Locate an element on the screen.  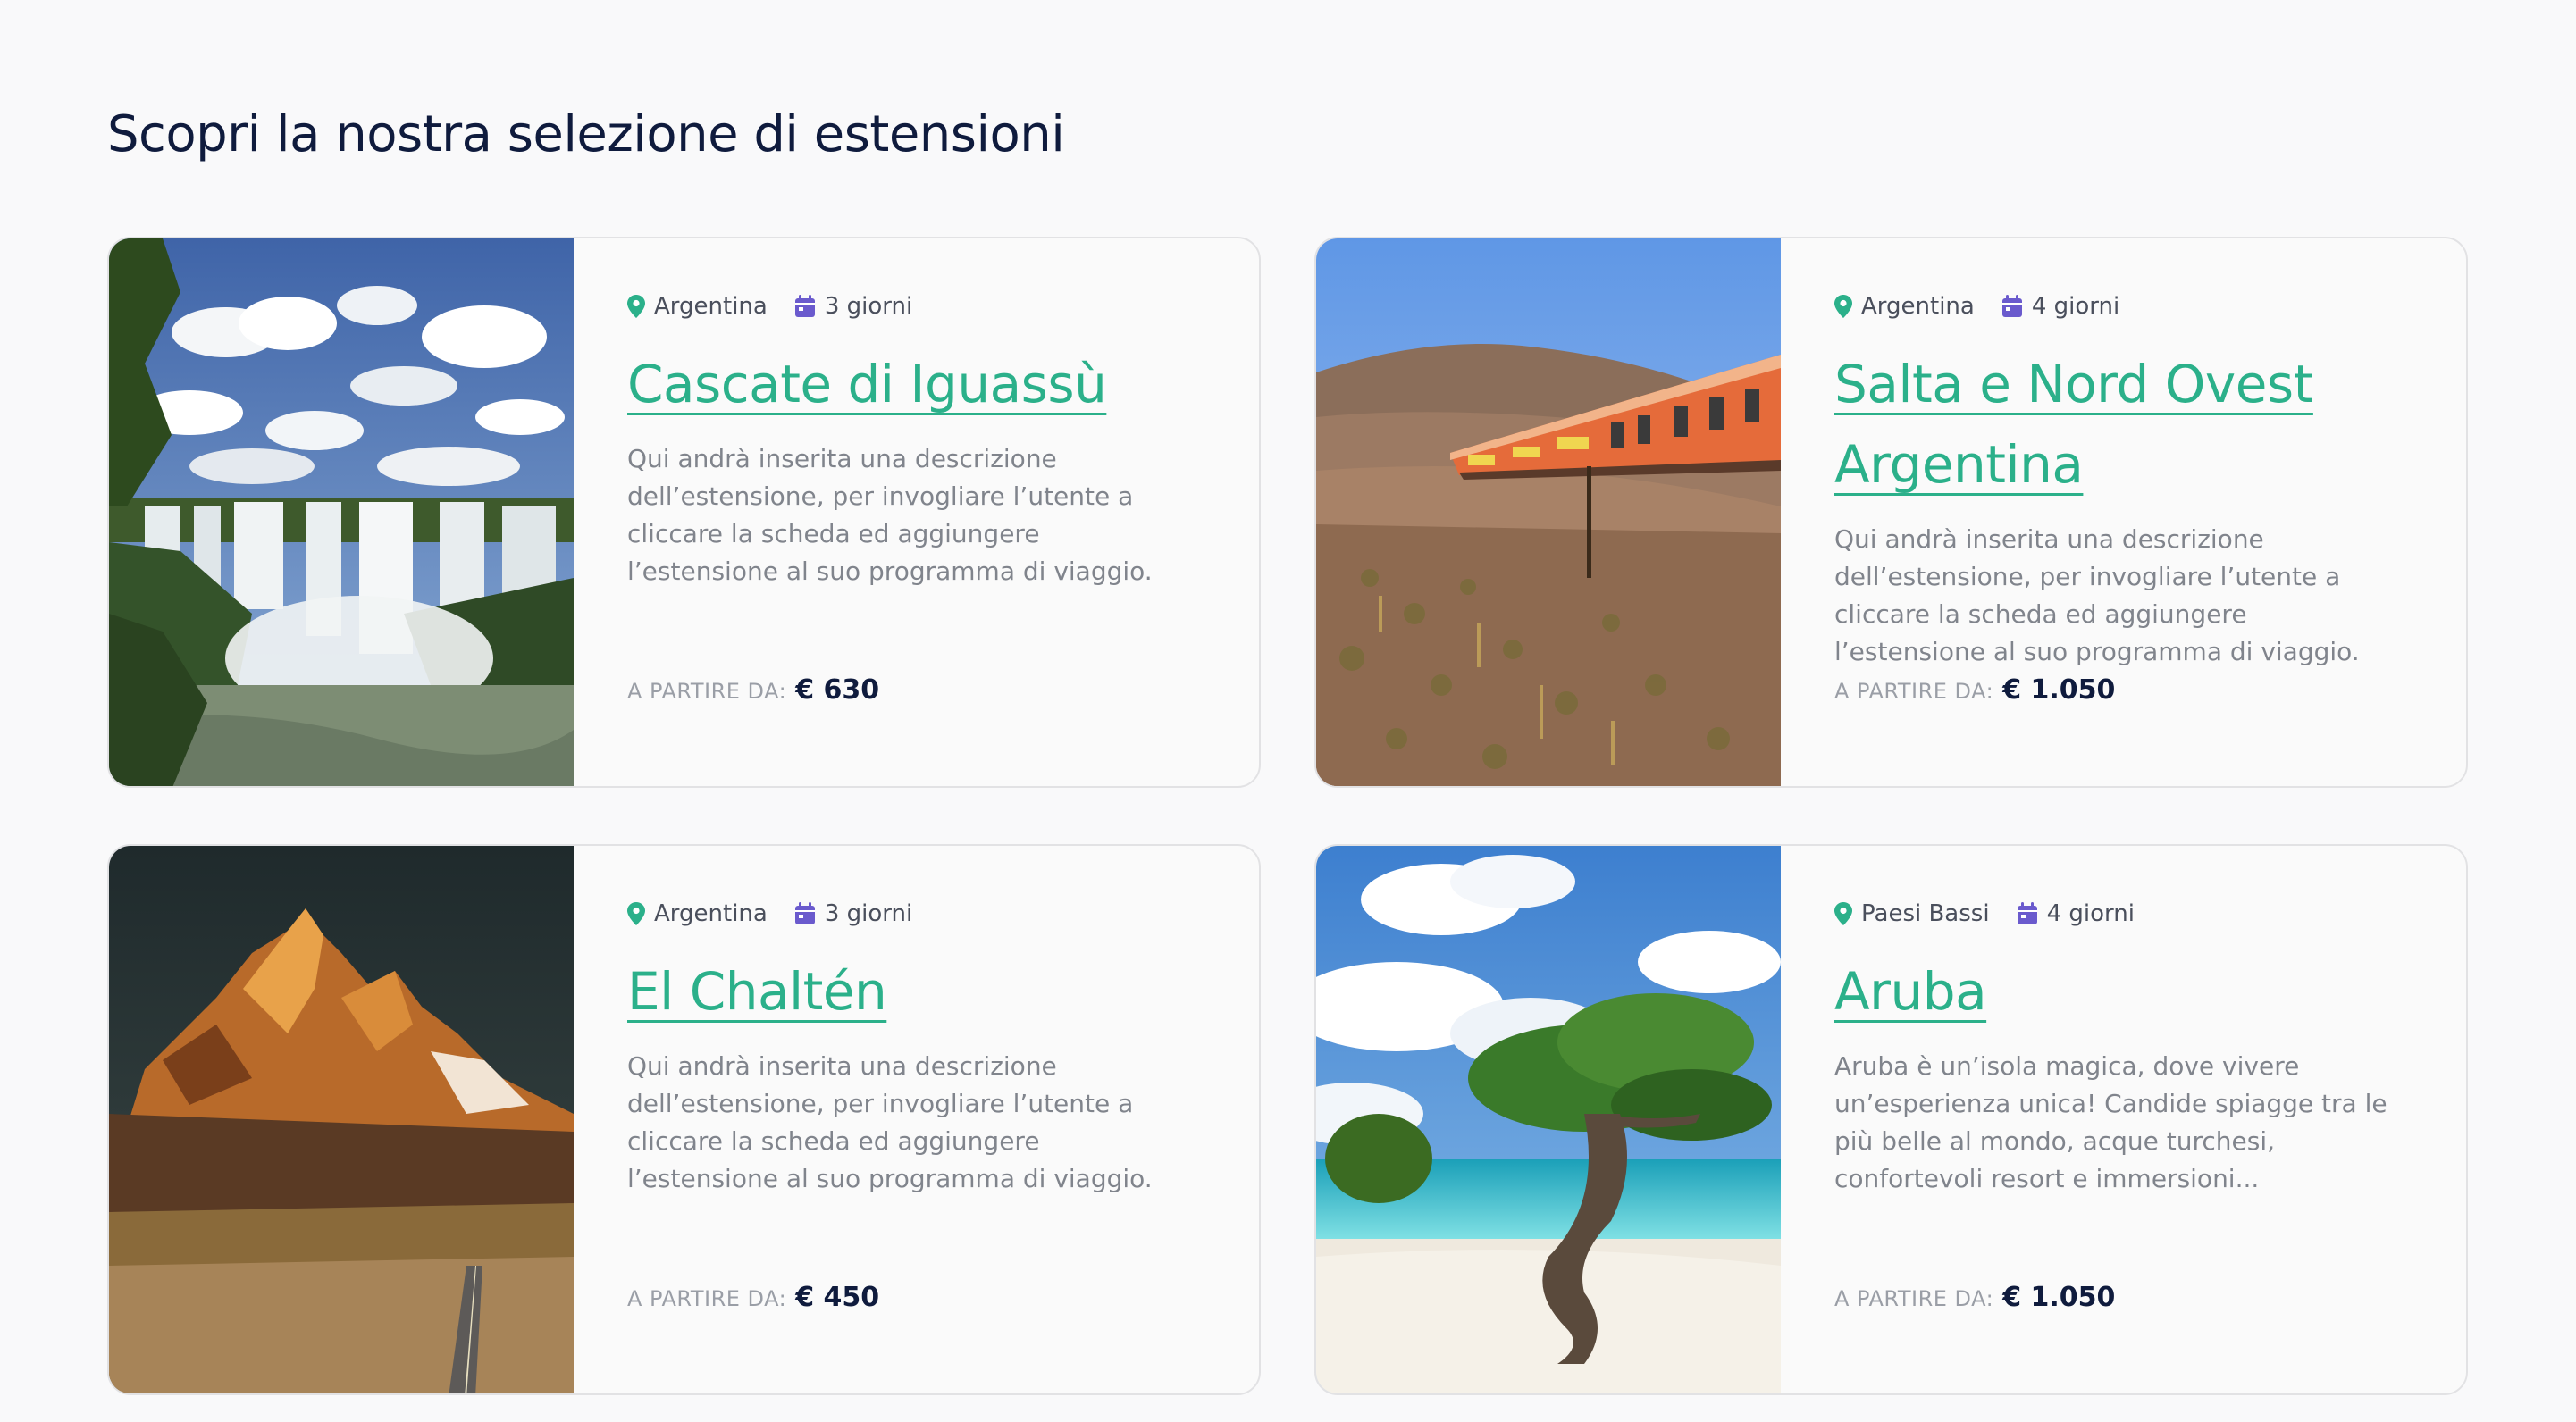
price-value: € 630 is located at coordinates (837, 690).